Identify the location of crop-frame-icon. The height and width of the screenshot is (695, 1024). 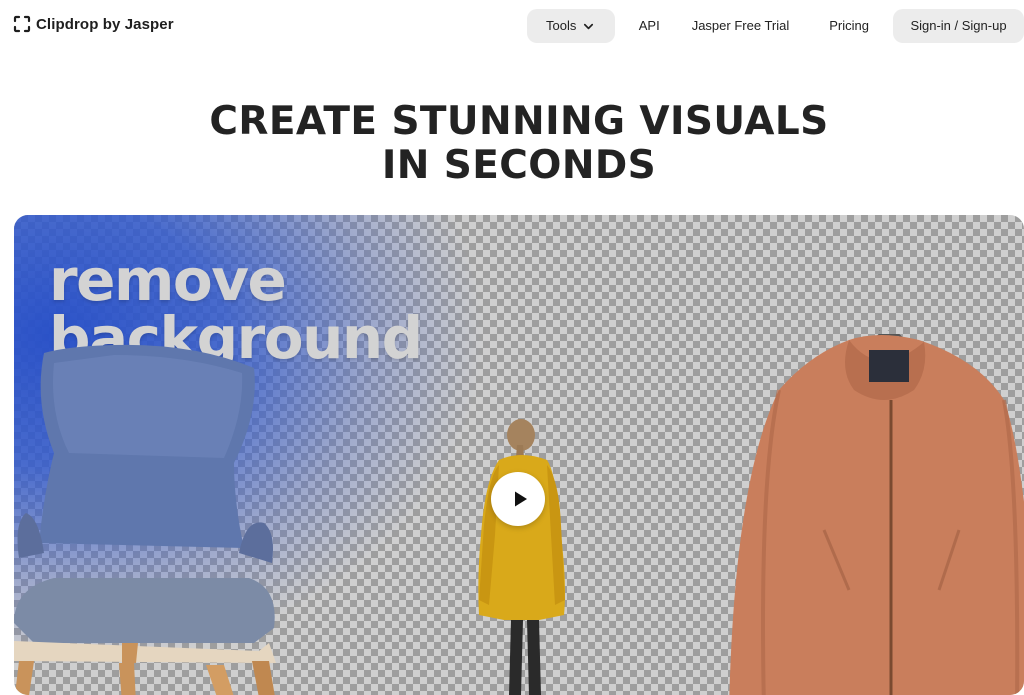
(22, 24).